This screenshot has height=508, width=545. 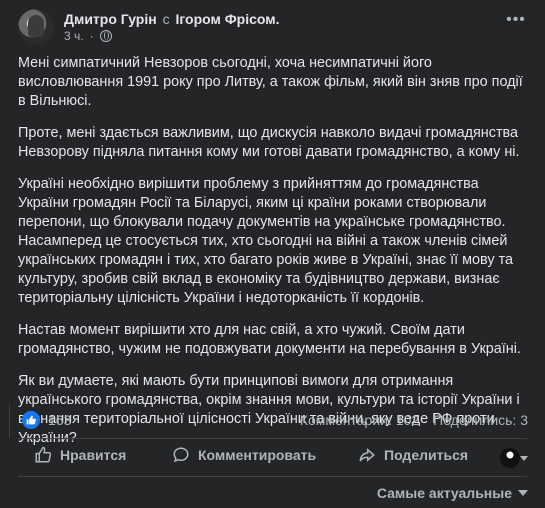 I want to click on thumbs-up-icon, so click(x=43, y=454).